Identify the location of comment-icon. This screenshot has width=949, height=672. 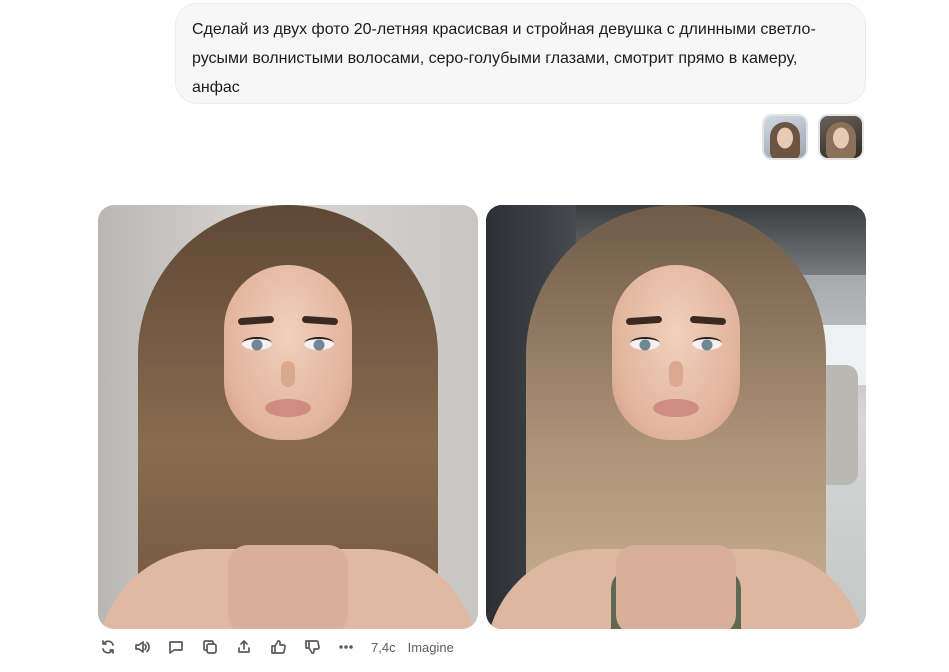
(176, 647).